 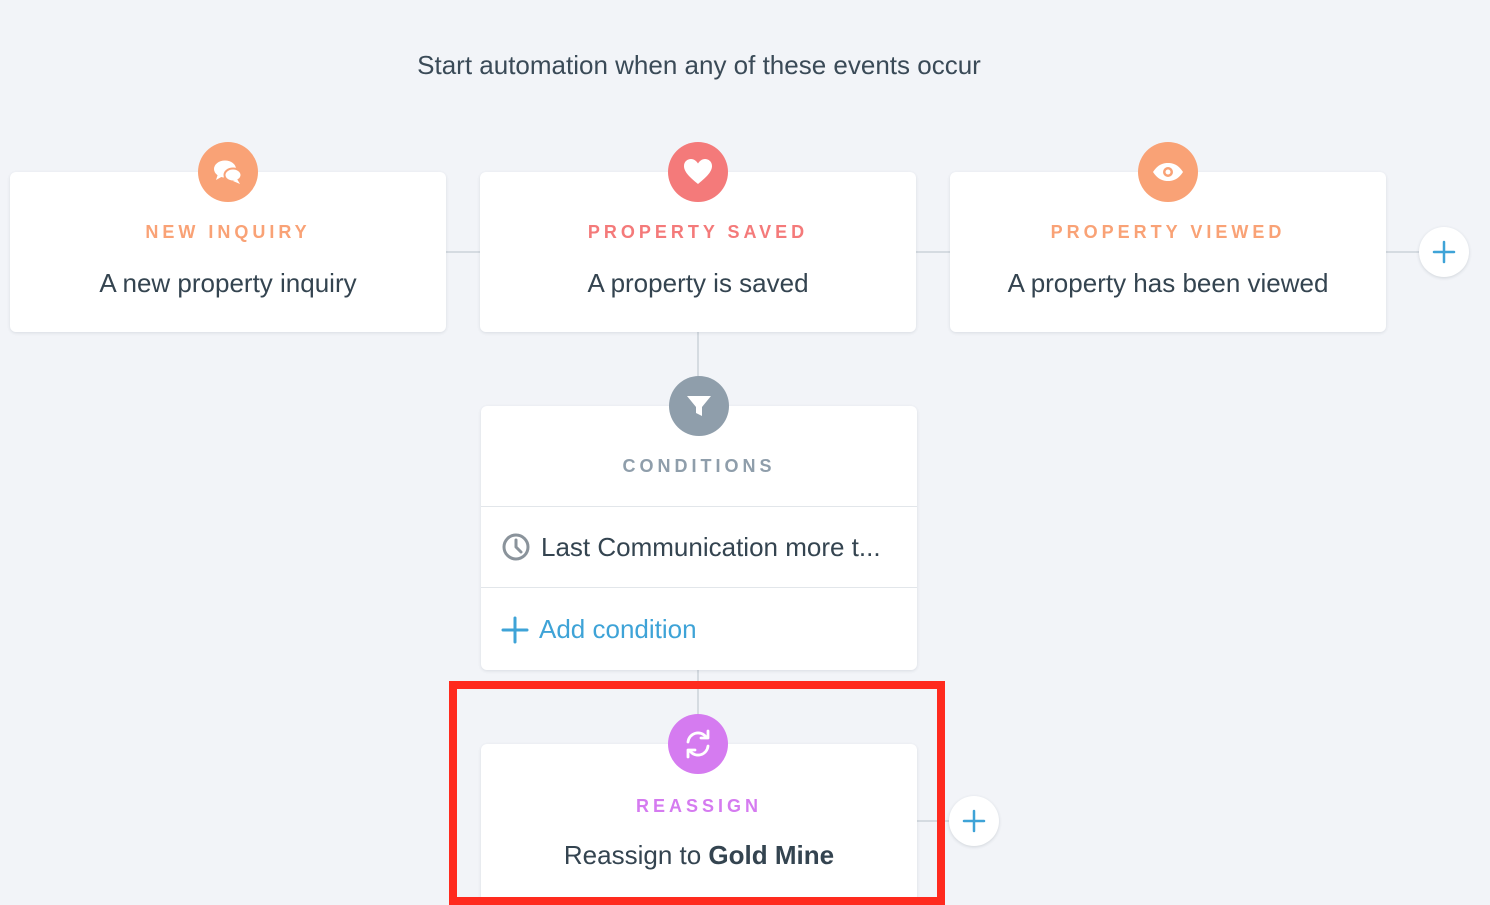 What do you see at coordinates (516, 547) in the screenshot?
I see `clock-icon` at bounding box center [516, 547].